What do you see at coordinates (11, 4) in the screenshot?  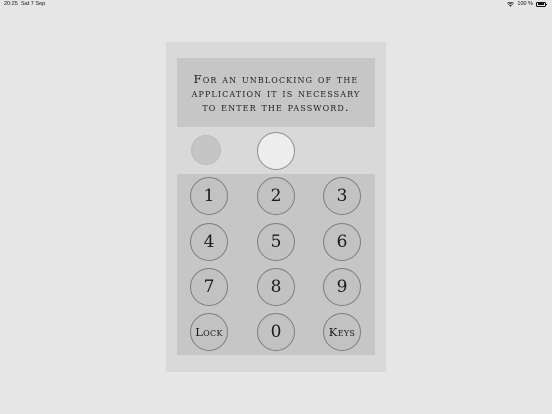 I see `status-time: 20:25` at bounding box center [11, 4].